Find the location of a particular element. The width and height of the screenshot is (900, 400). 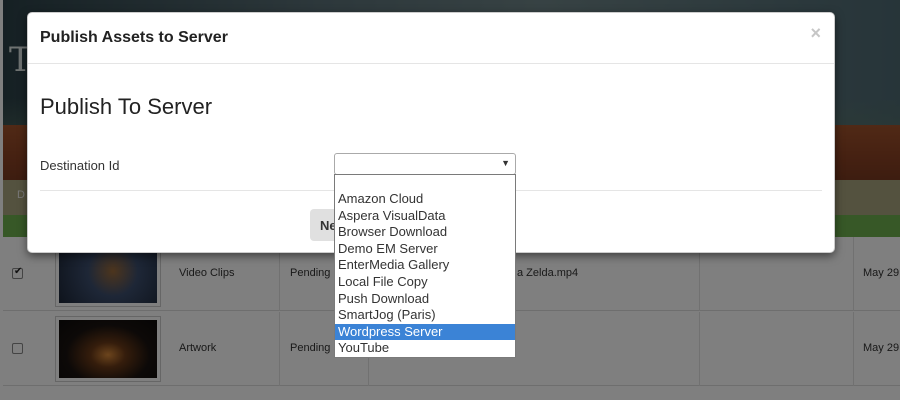

dropdown-option-youtube: YouTube is located at coordinates (425, 348).